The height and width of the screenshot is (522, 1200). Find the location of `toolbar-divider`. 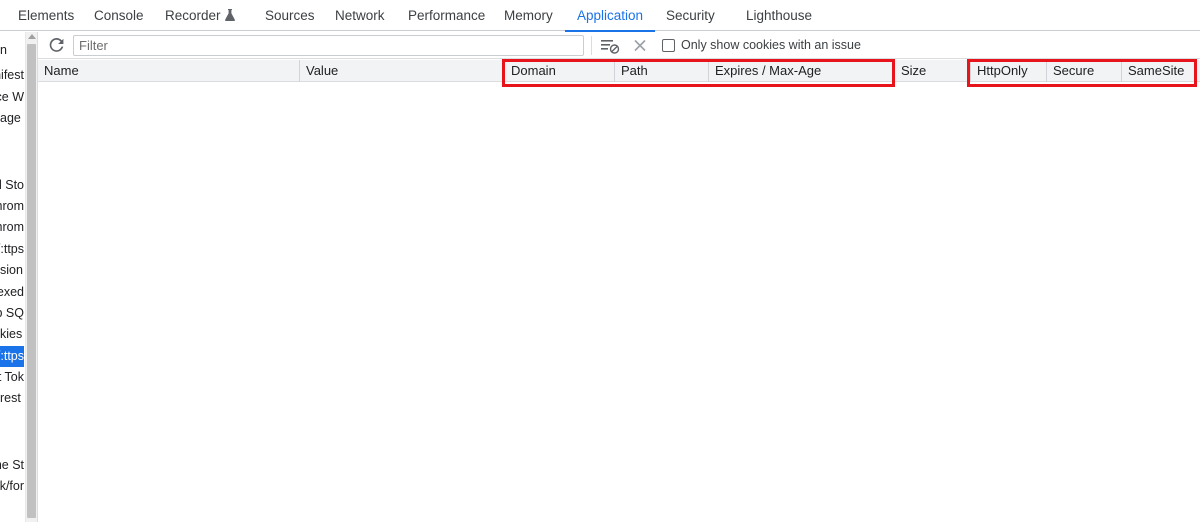

toolbar-divider is located at coordinates (591, 45).